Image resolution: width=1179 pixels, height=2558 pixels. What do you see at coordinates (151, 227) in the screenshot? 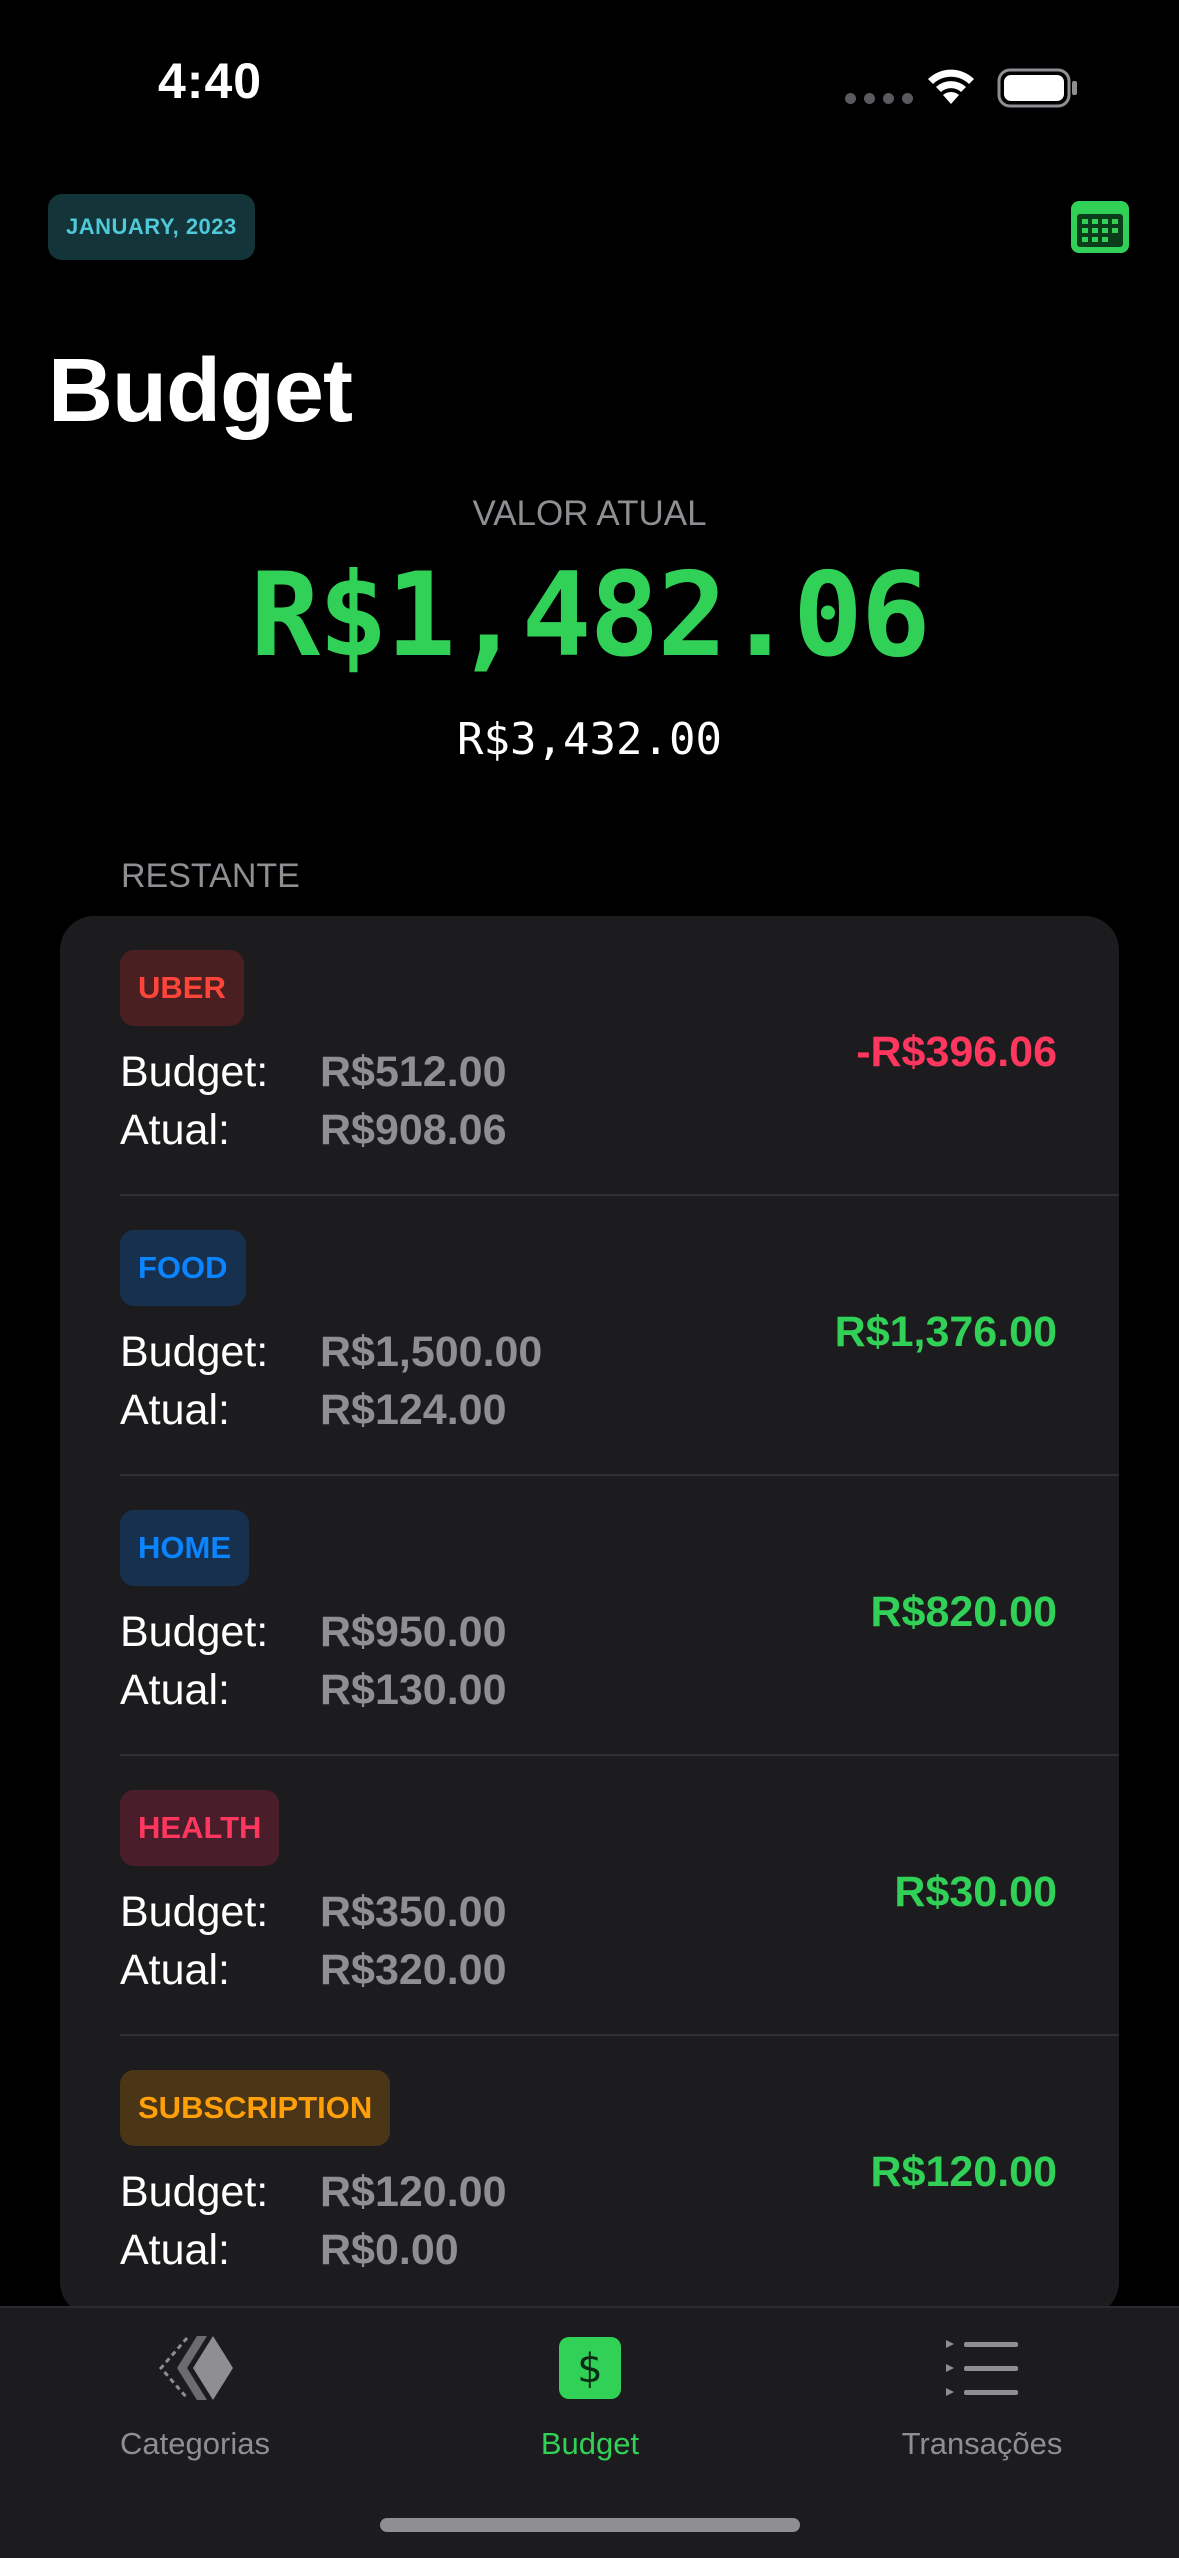
I see `month-selector: JANUARY, 2023` at bounding box center [151, 227].